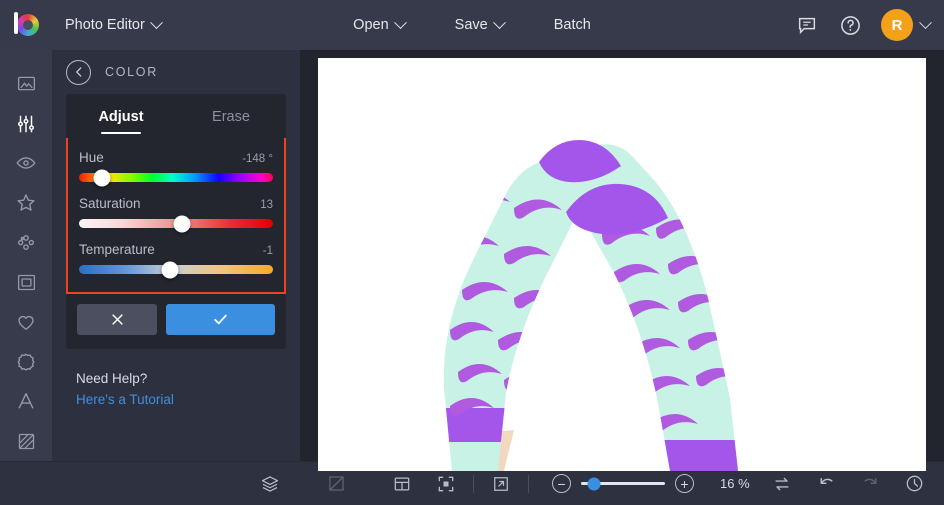 The width and height of the screenshot is (944, 505). I want to click on rail-item-text, so click(26, 402).